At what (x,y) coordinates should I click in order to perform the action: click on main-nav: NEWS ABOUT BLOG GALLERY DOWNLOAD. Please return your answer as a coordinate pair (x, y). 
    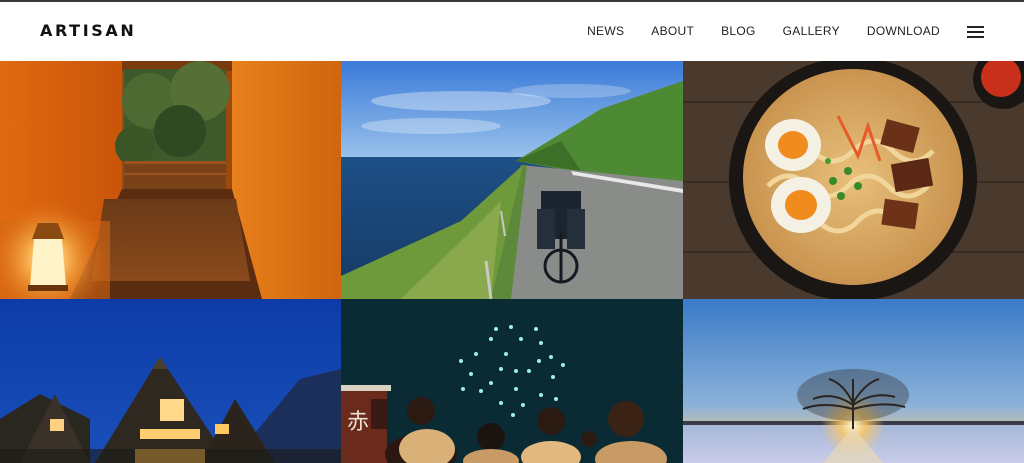
    Looking at the image, I should click on (750, 31).